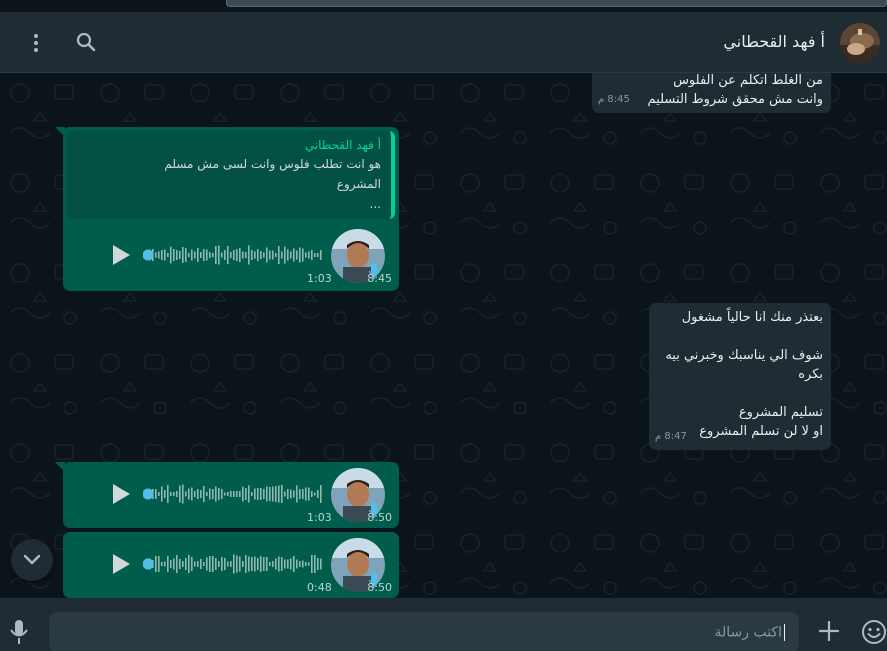 The height and width of the screenshot is (651, 887). I want to click on mic-icon, so click(19, 632).